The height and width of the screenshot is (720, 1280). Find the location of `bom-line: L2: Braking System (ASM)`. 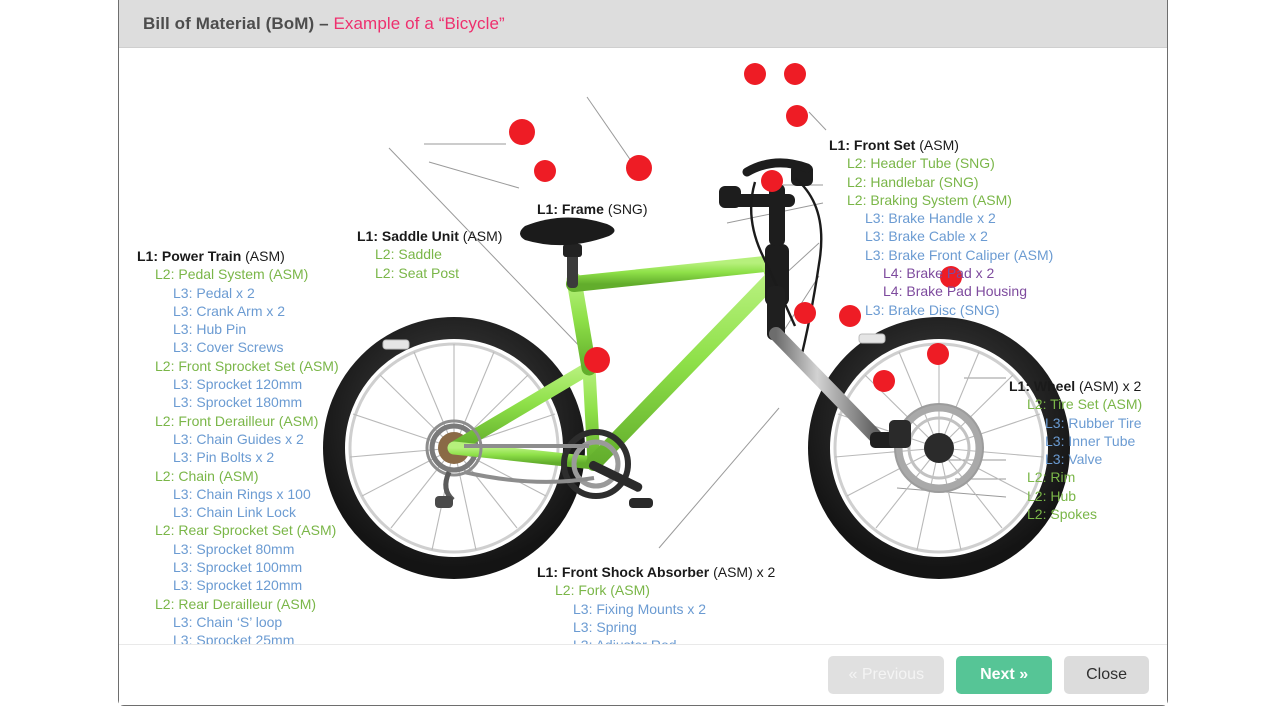

bom-line: L2: Braking System (ASM) is located at coordinates (929, 199).